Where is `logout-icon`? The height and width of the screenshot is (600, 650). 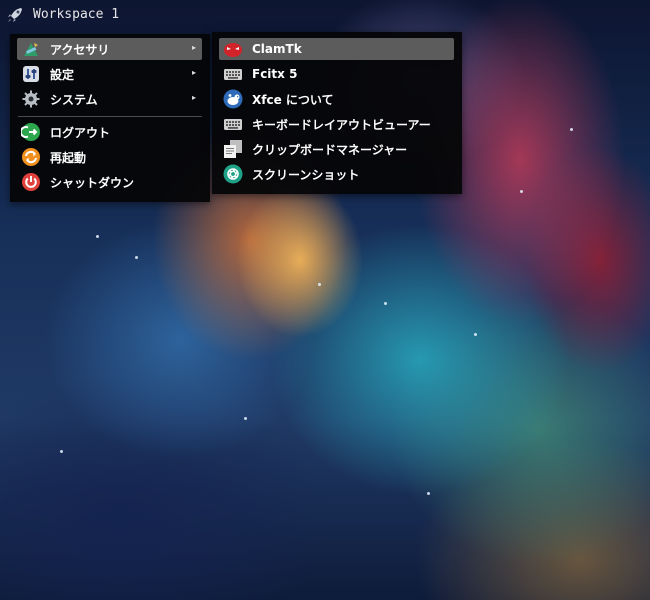
logout-icon is located at coordinates (31, 132).